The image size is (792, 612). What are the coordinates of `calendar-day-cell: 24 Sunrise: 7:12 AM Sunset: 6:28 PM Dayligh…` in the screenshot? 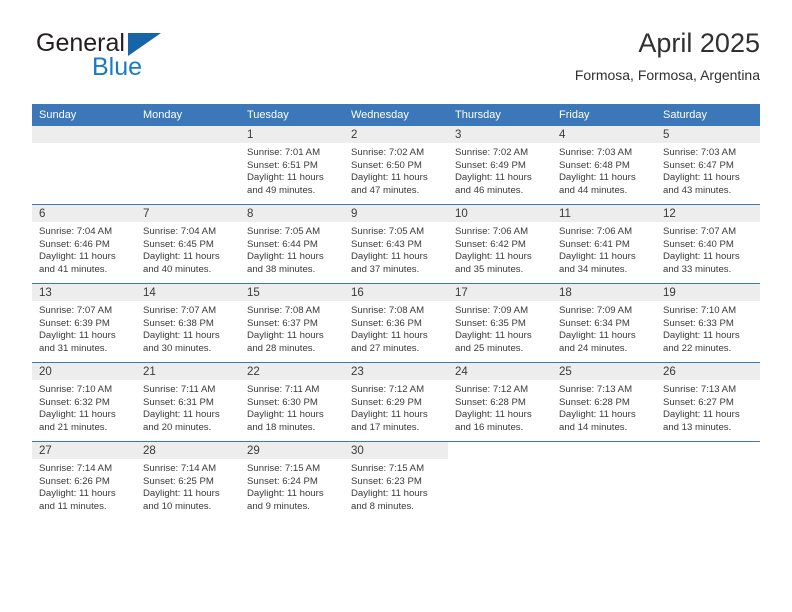 It's located at (500, 402).